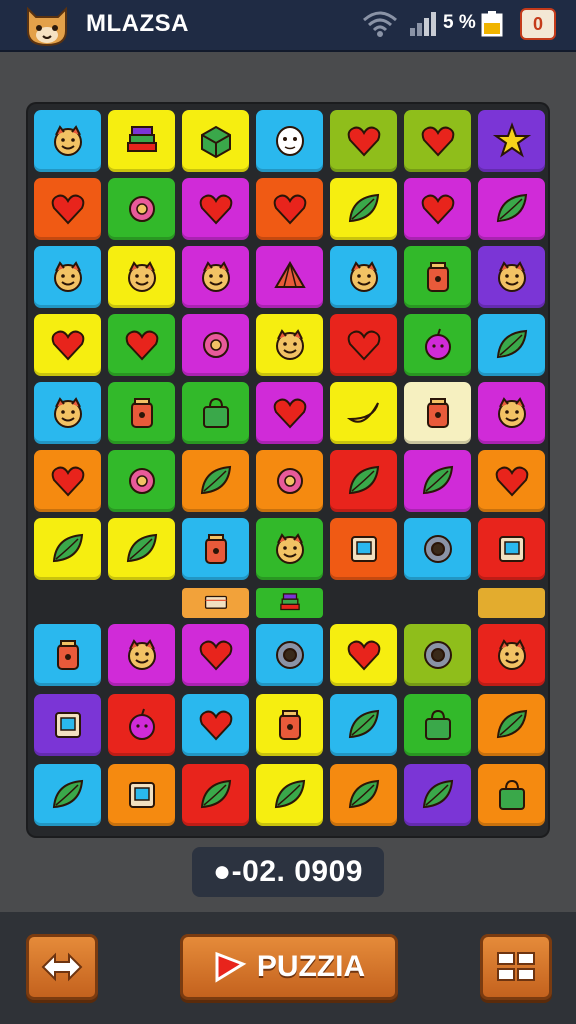  I want to click on puzzle-label: PUZZIA, so click(311, 966).